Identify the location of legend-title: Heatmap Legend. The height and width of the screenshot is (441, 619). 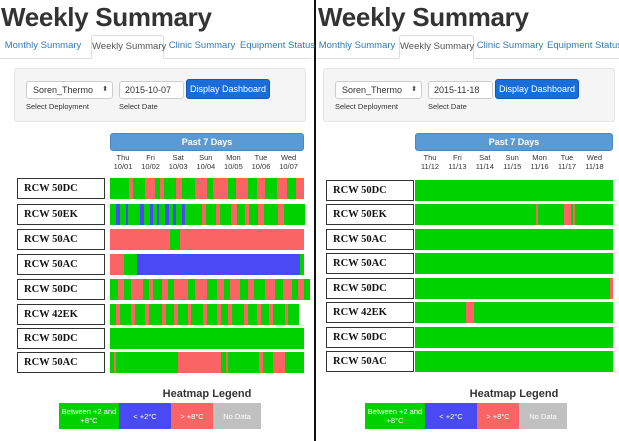
(207, 394).